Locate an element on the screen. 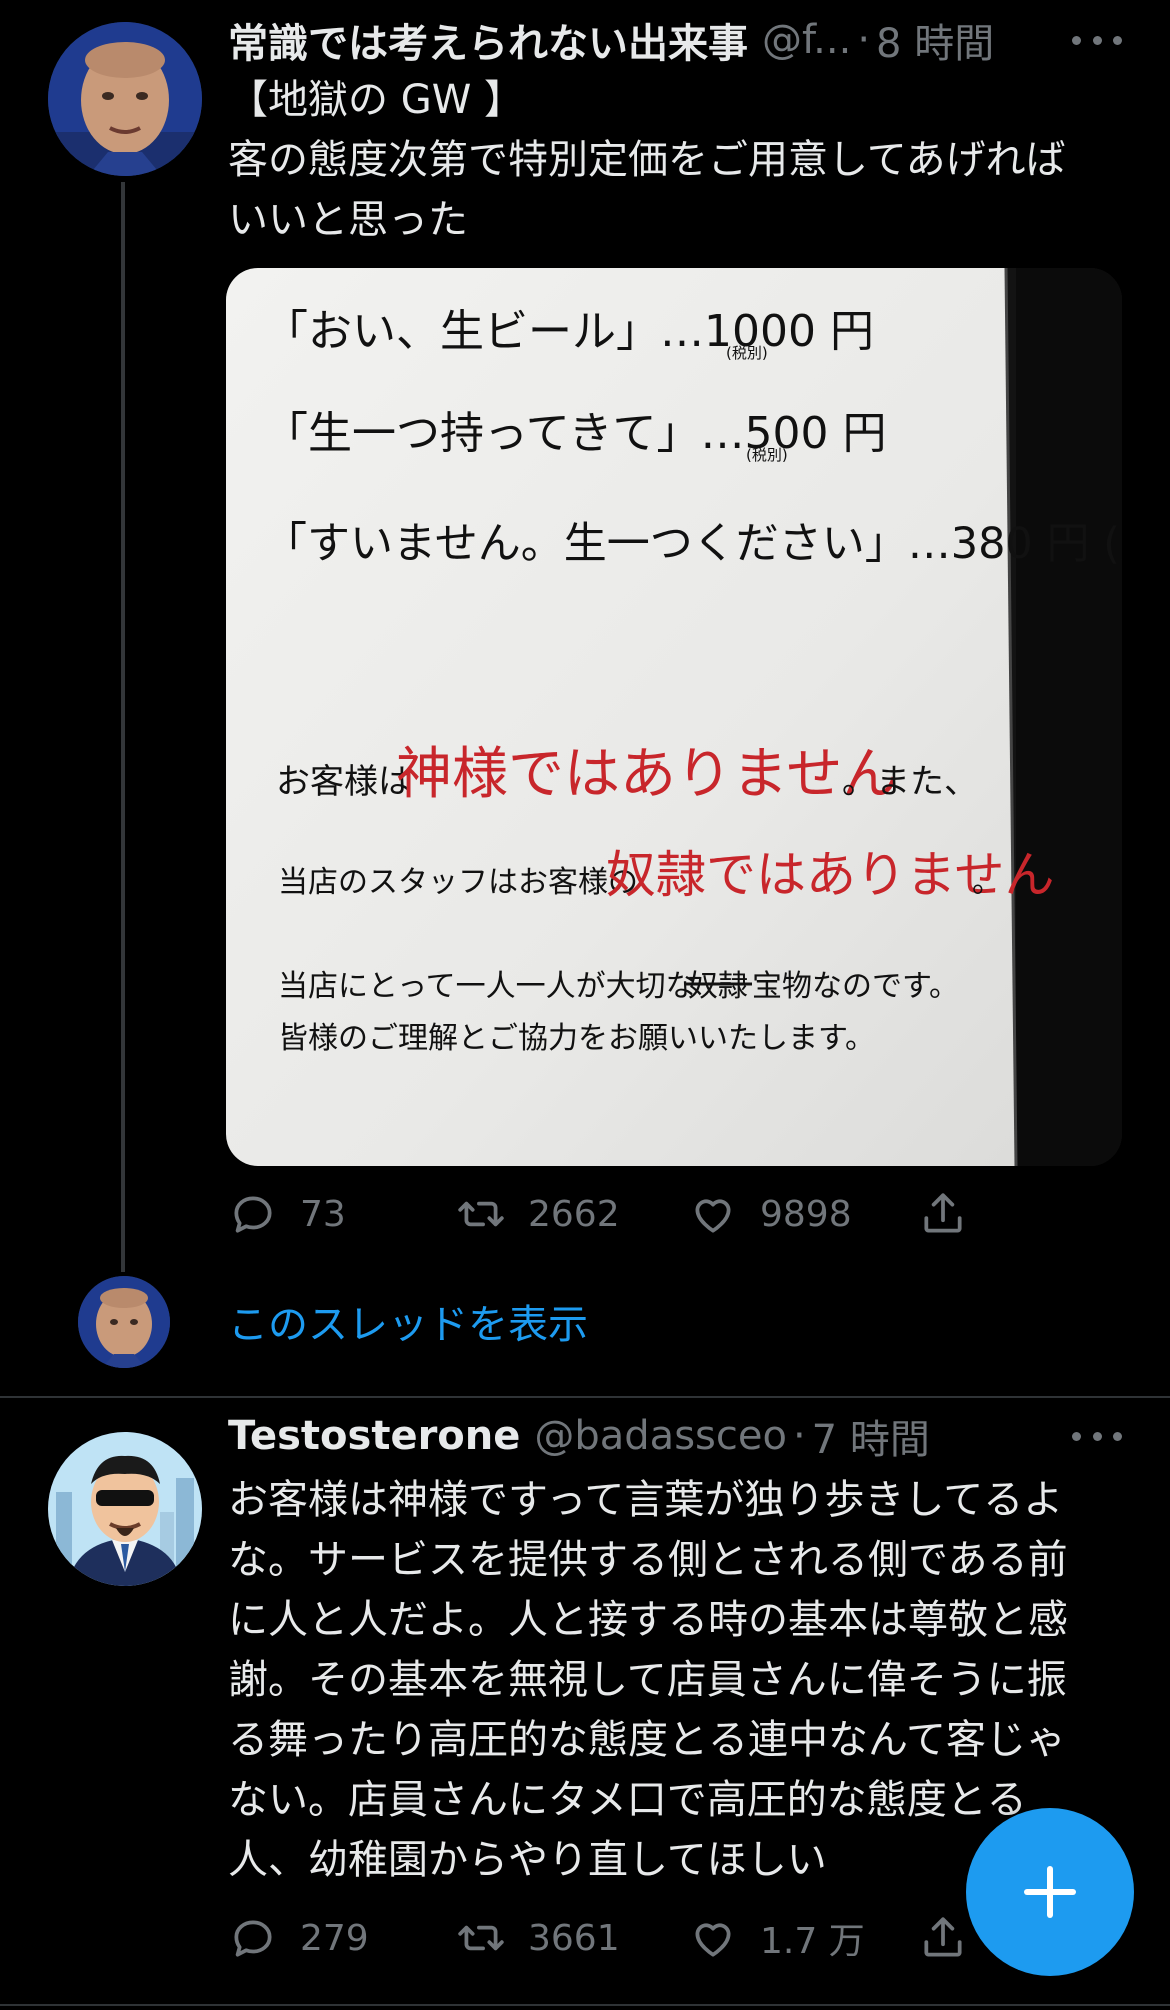 Image resolution: width=1170 pixels, height=2010 pixels. compose-icon is located at coordinates (1050, 1892).